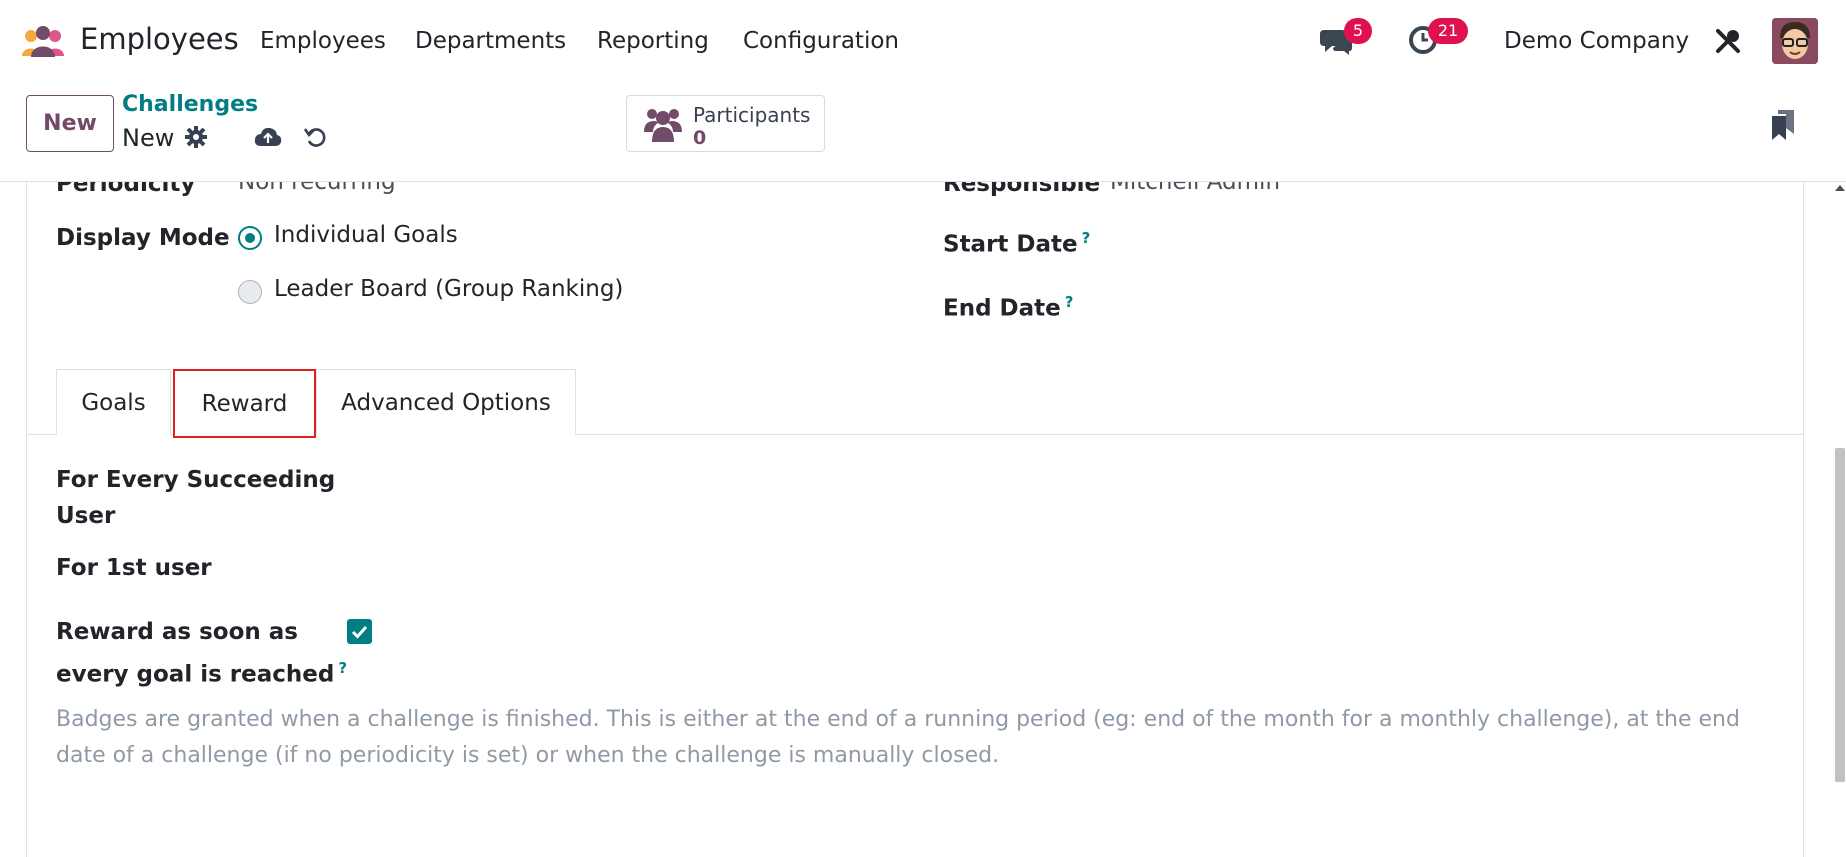 The image size is (1846, 857). I want to click on participants-count: 0, so click(700, 138).